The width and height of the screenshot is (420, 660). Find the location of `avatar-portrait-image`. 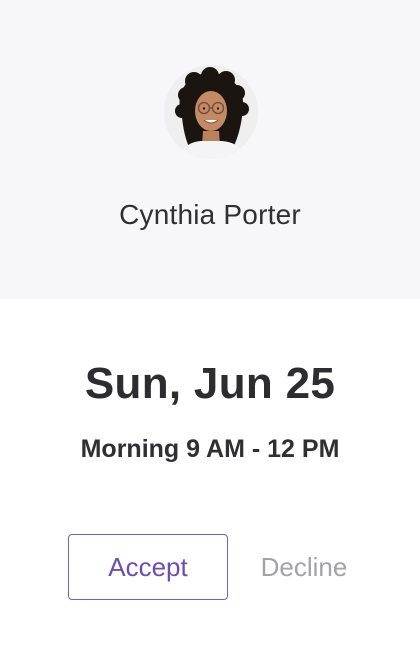

avatar-portrait-image is located at coordinates (211, 112).